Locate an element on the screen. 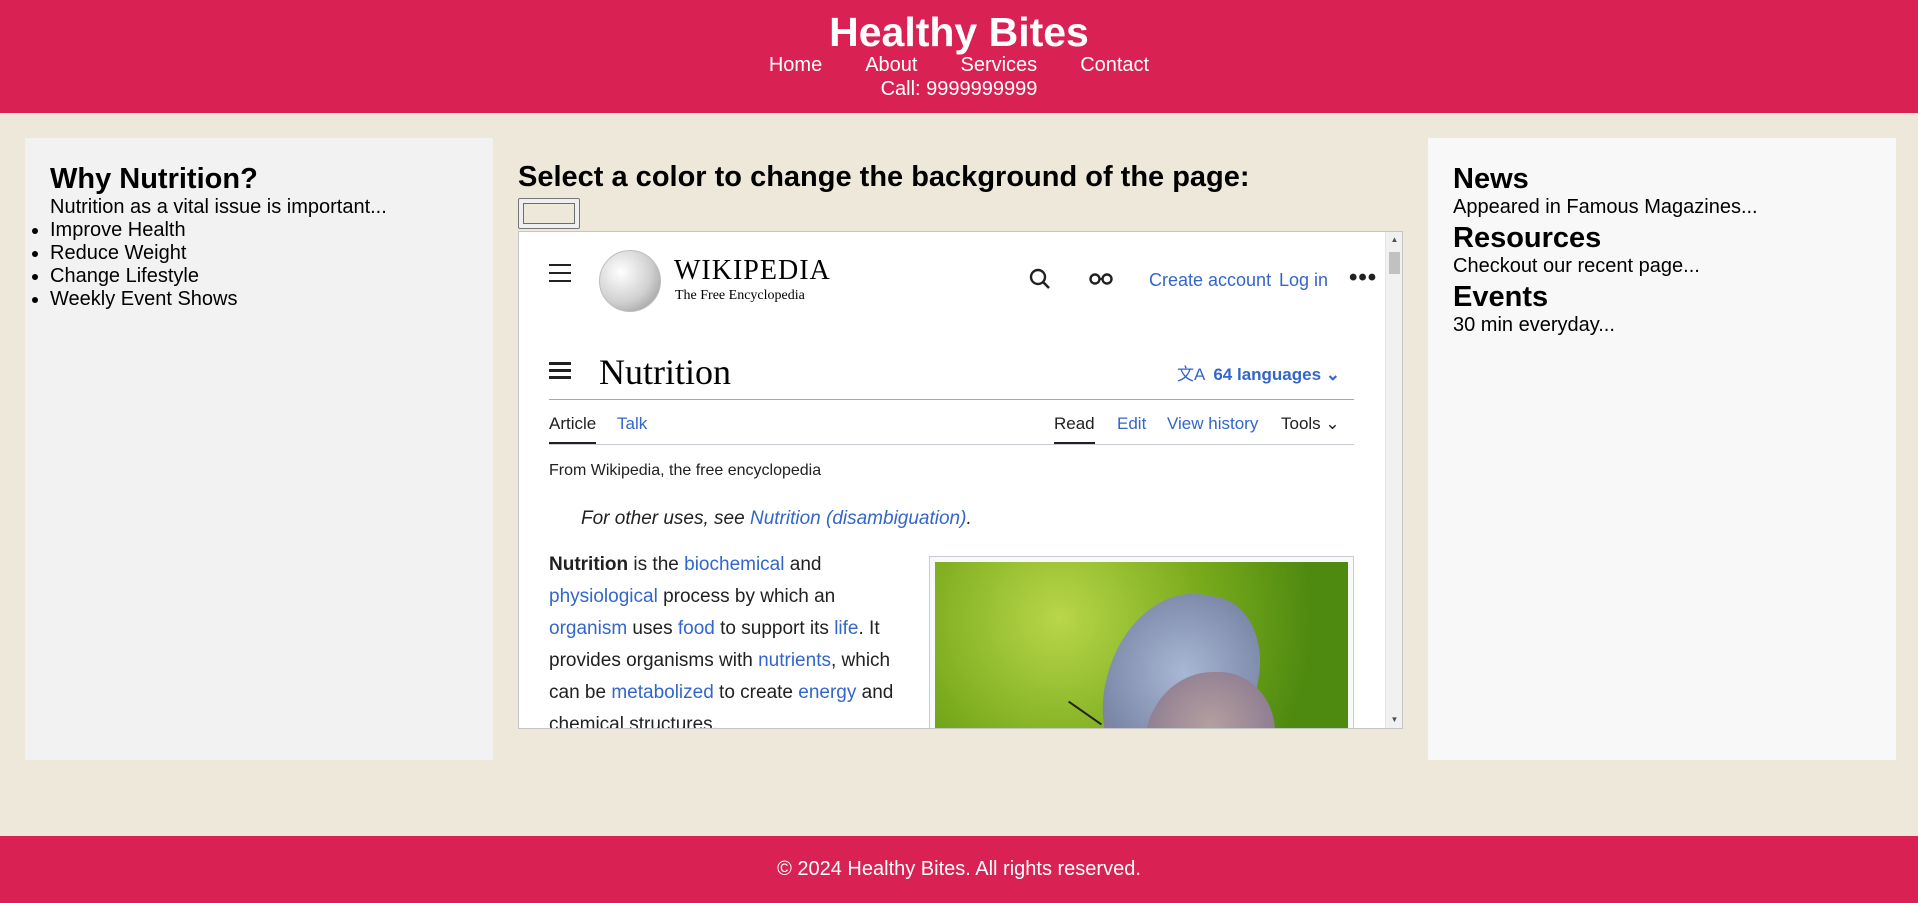 This screenshot has height=903, width=1918. nav-about-link: About is located at coordinates (891, 65).